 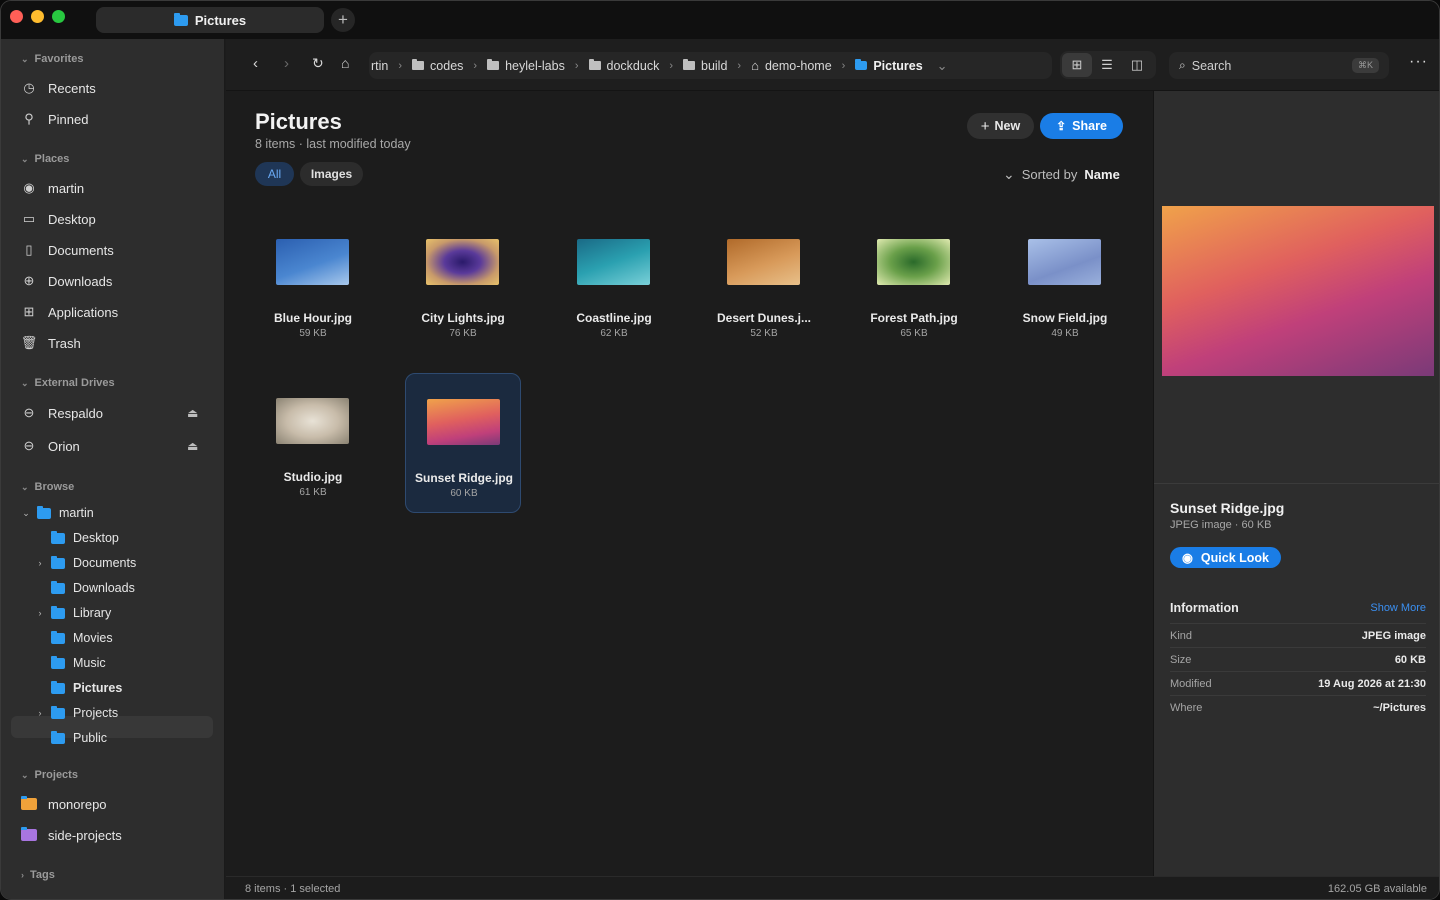 What do you see at coordinates (70, 738) in the screenshot?
I see `tree-item-public: Public` at bounding box center [70, 738].